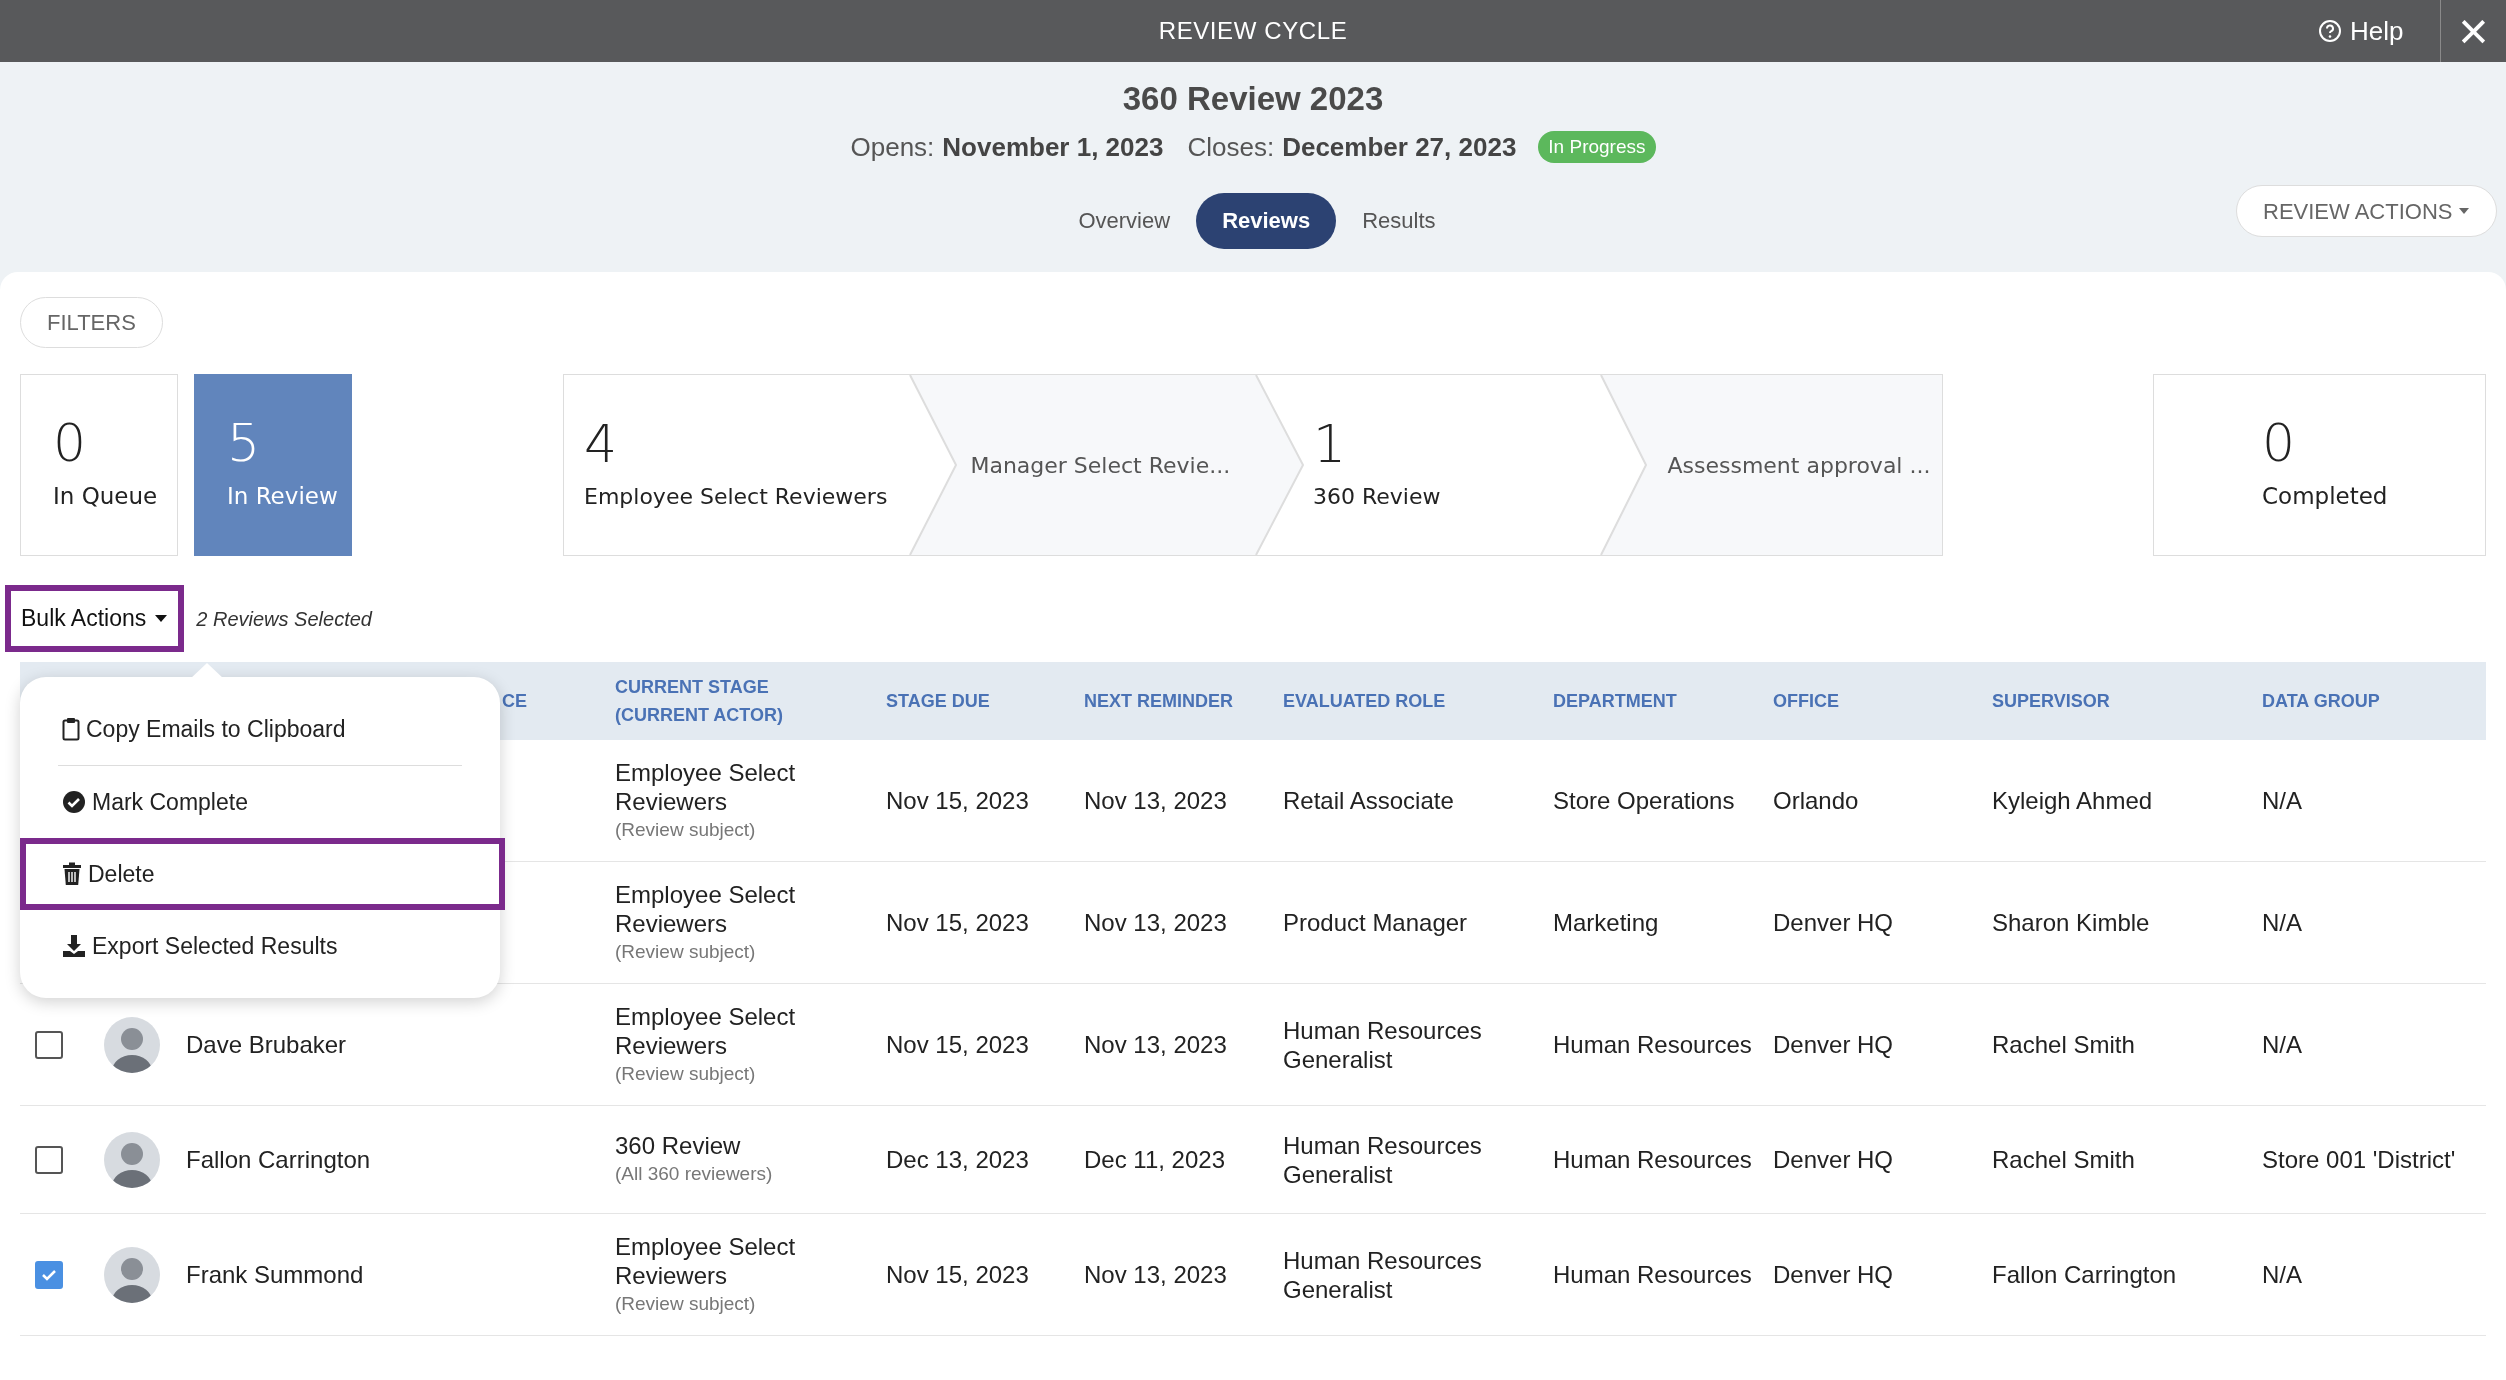  Describe the element at coordinates (985, 701) in the screenshot. I see `column-header: STAGE DUE` at that location.